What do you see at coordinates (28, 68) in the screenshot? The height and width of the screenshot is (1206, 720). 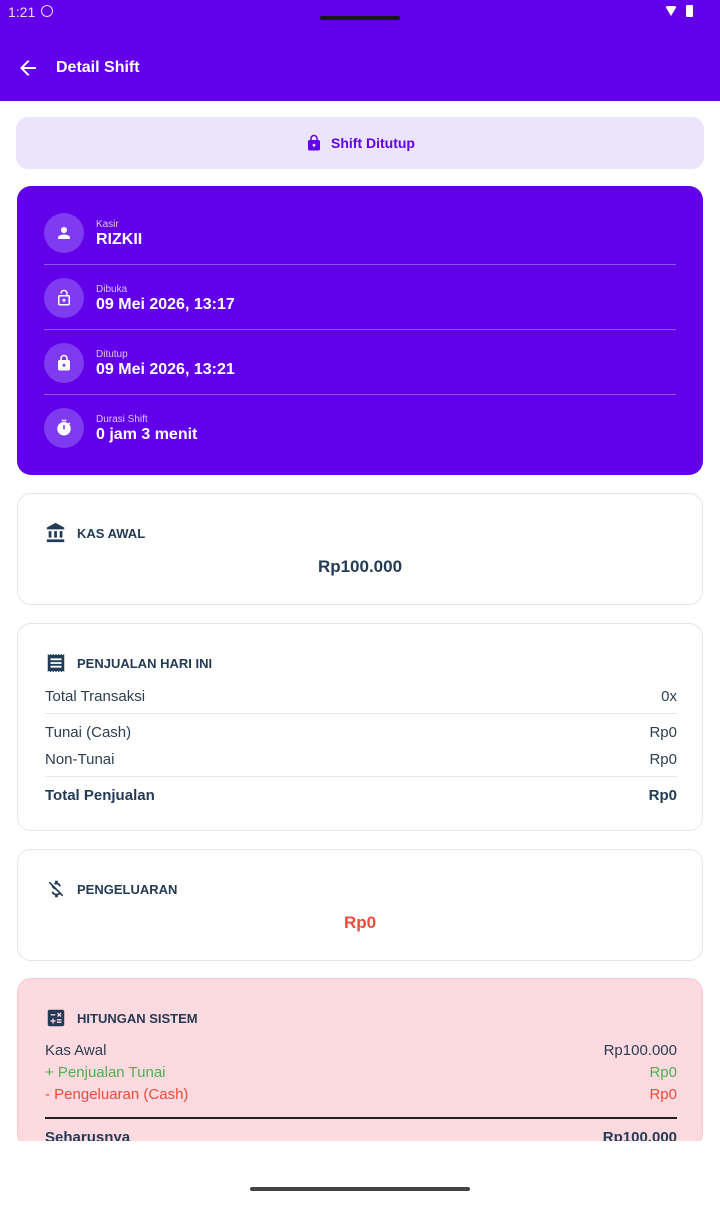 I see `back-arrow-icon` at bounding box center [28, 68].